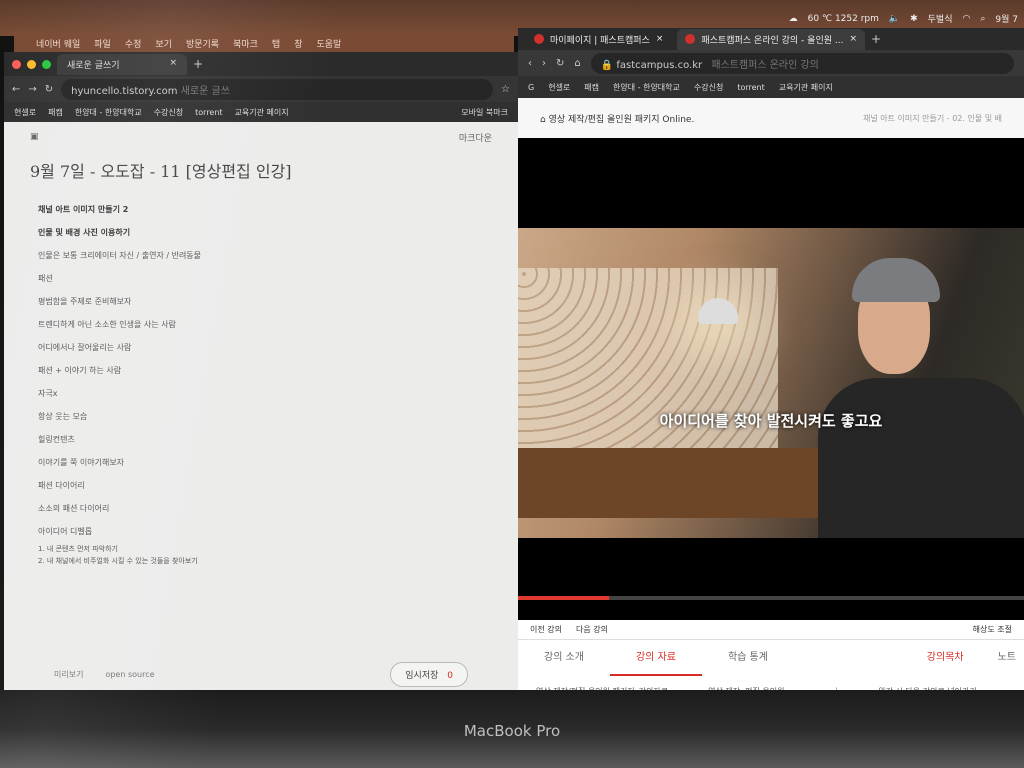 Image resolution: width=1024 pixels, height=768 pixels. I want to click on back-icon: ‹, so click(530, 63).